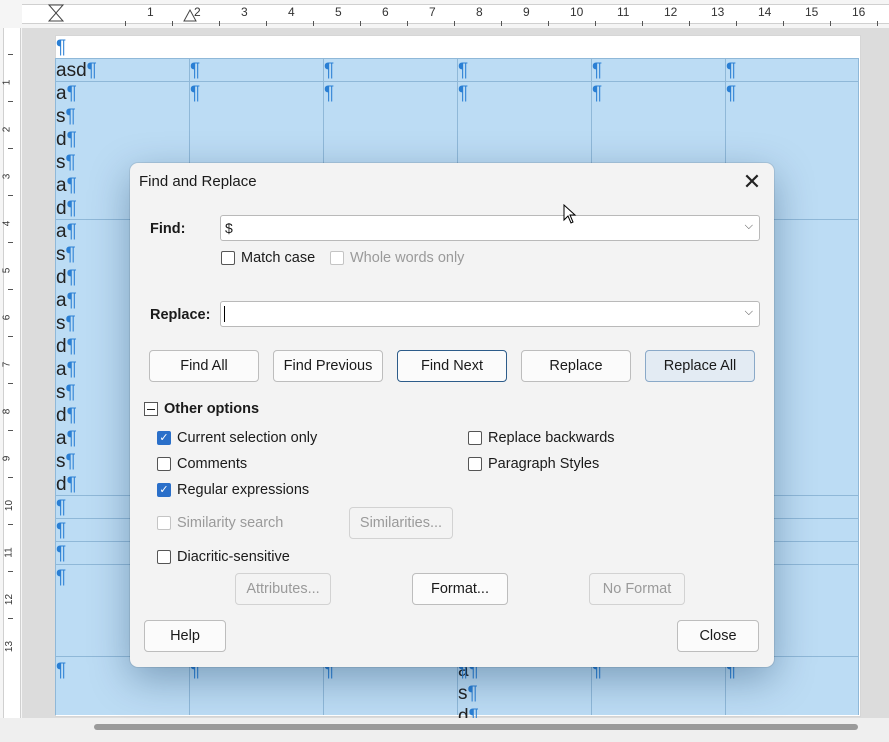 This screenshot has width=889, height=742. I want to click on vertical-ruler: 1 2 3 4 5 6 7 8 9 10 11 12 13, so click(11, 385).